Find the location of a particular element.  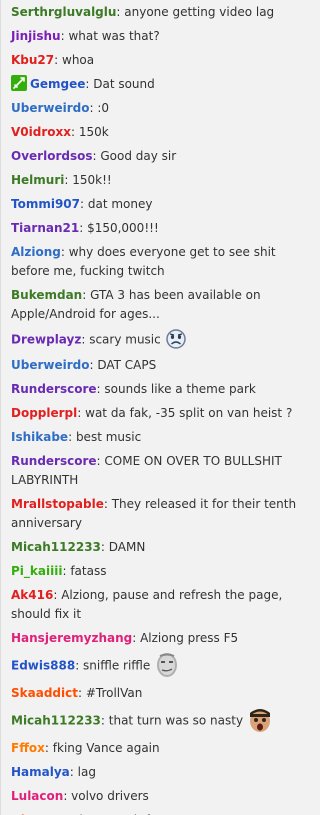

chat-line: Helmuri: 150k!! is located at coordinates (162, 180).